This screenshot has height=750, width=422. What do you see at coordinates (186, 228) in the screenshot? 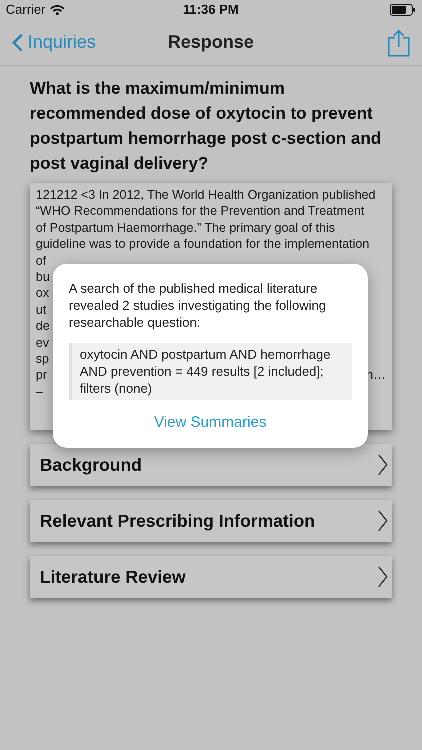
I see `answer-line: of Postpartum Haemorrhage.” The primary goal of this` at bounding box center [186, 228].